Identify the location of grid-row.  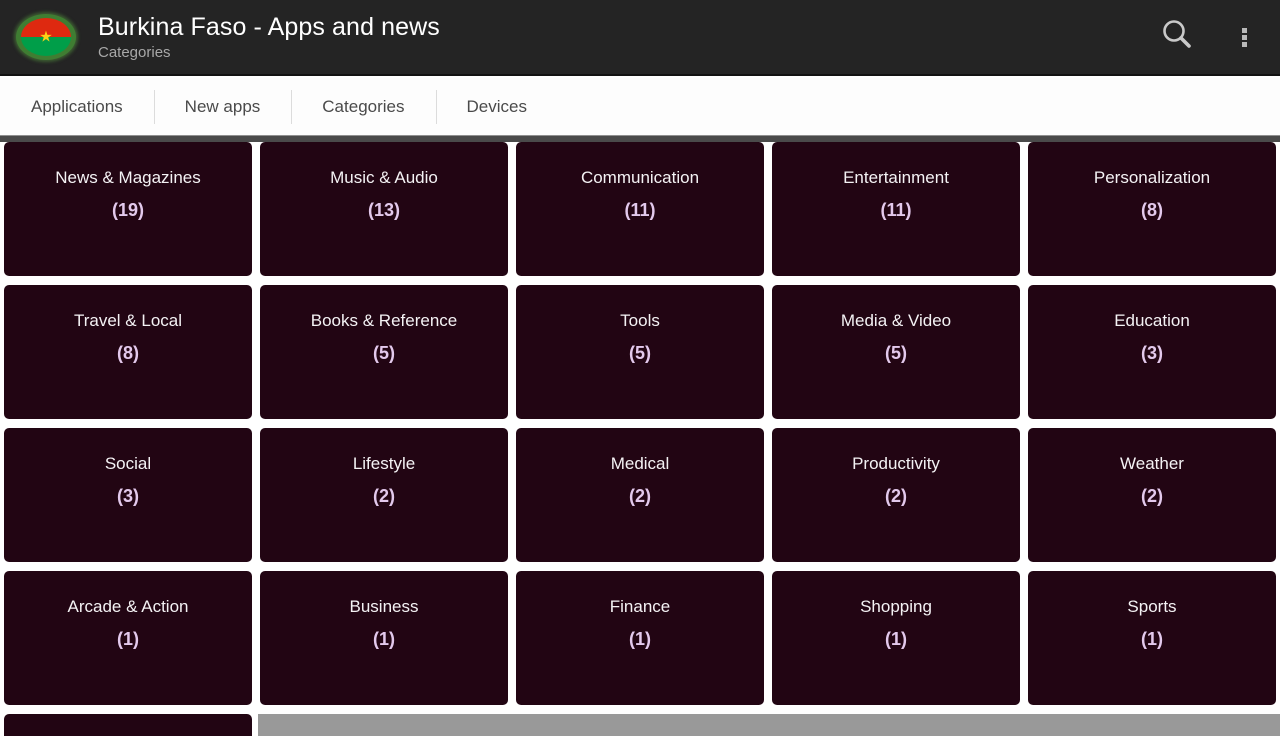
(640, 725).